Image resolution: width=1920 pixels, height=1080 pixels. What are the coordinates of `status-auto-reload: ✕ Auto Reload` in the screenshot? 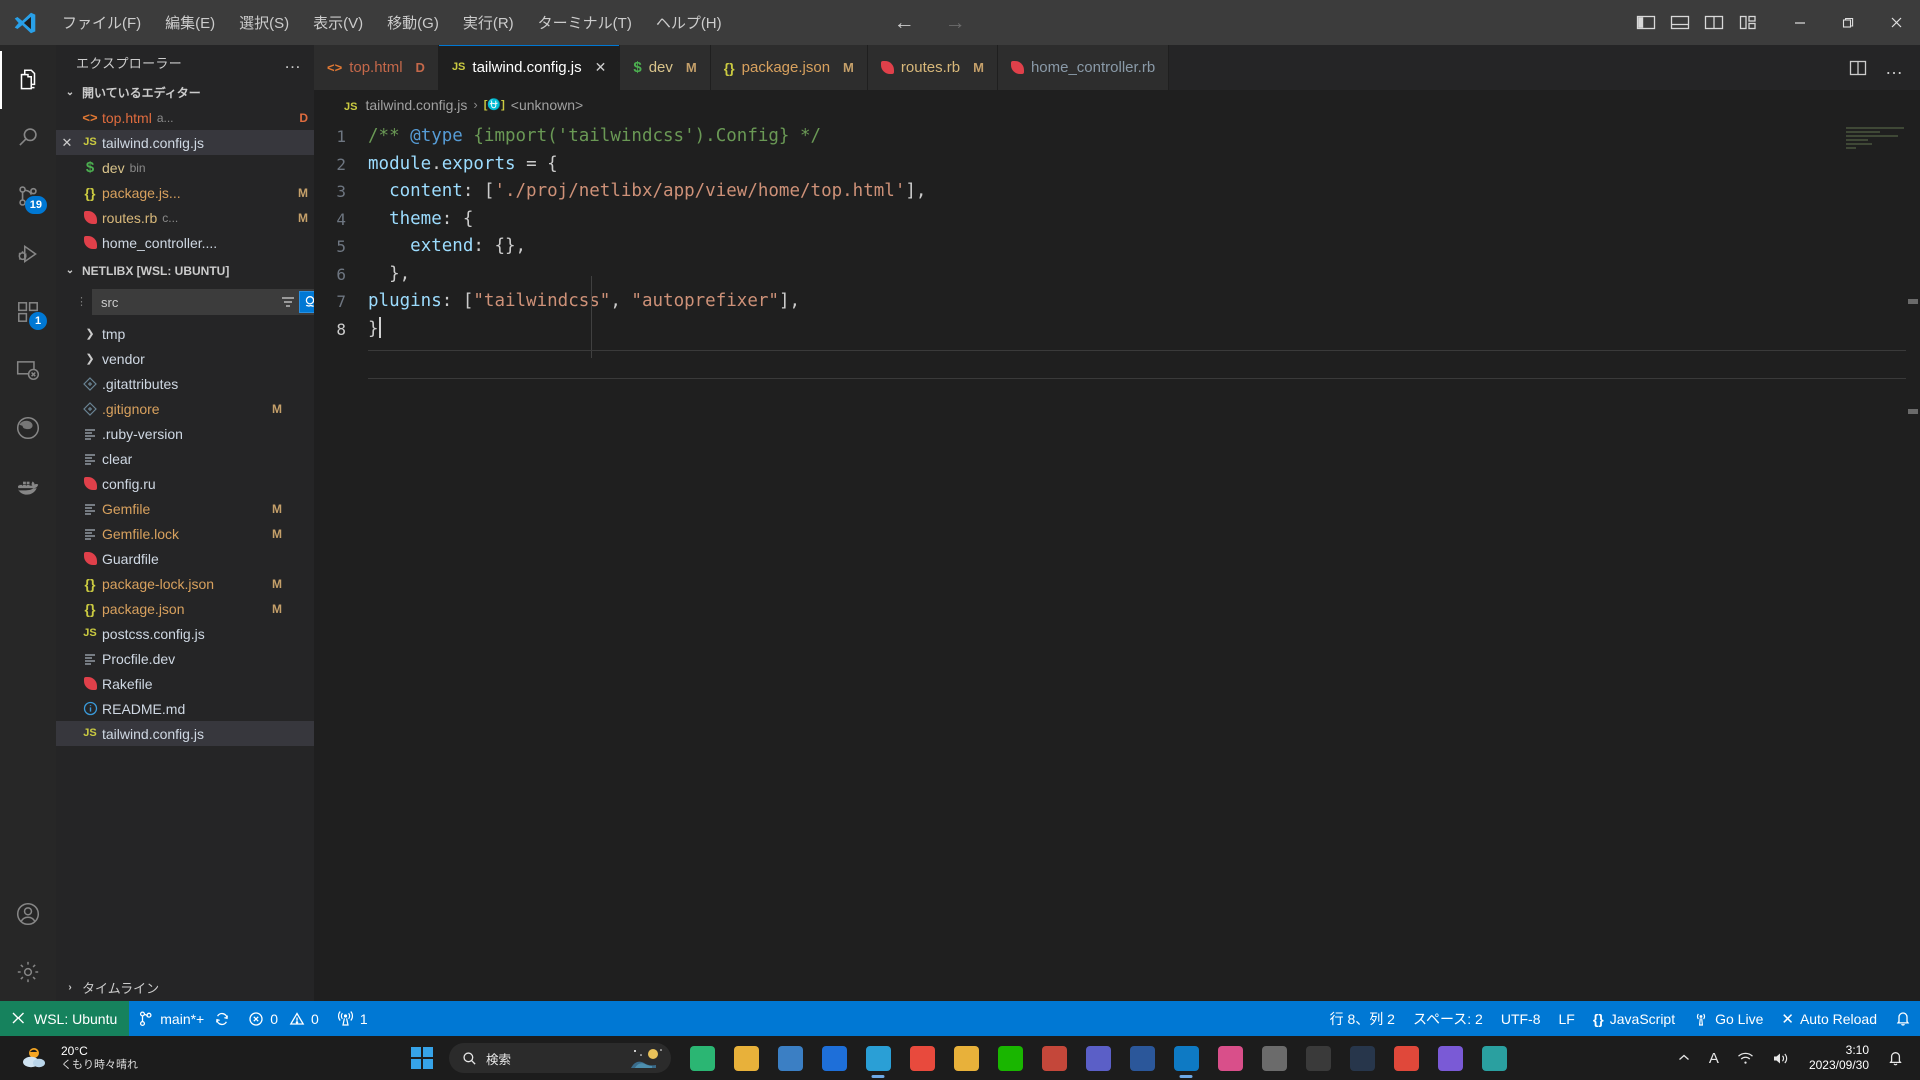 It's located at (1829, 1018).